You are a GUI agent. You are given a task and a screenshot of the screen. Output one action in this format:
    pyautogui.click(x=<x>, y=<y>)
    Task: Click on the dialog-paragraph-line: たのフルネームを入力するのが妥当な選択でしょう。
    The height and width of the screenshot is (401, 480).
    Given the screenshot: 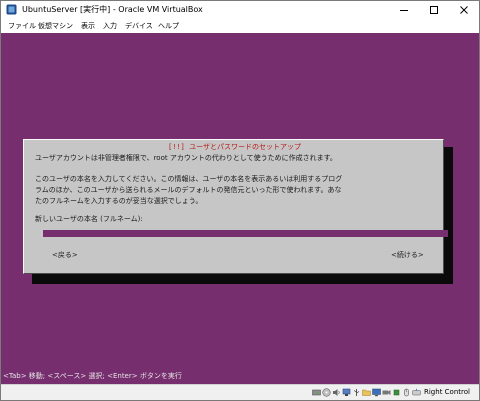 What is the action you would take?
    pyautogui.click(x=119, y=201)
    